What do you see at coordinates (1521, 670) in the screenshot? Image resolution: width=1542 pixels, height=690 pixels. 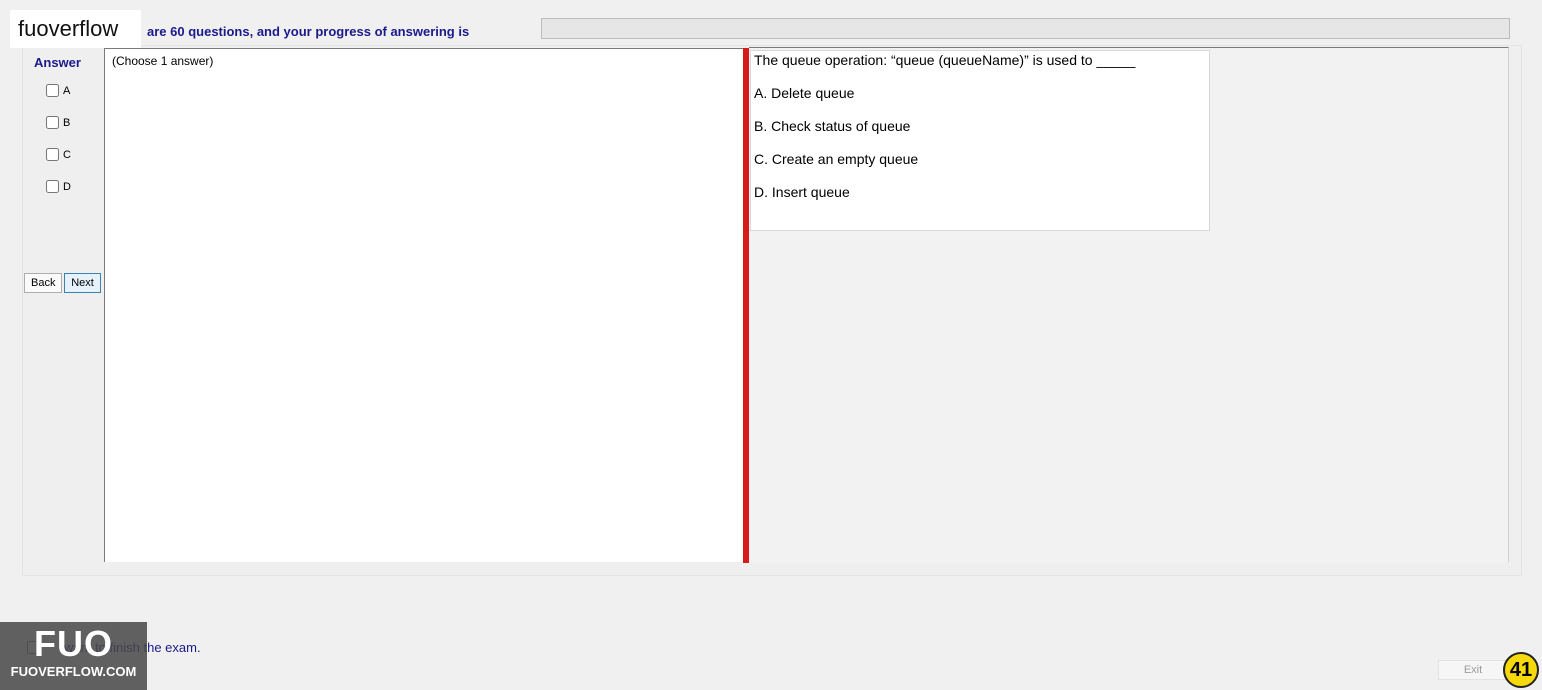 I see `page-number-badge: 41` at bounding box center [1521, 670].